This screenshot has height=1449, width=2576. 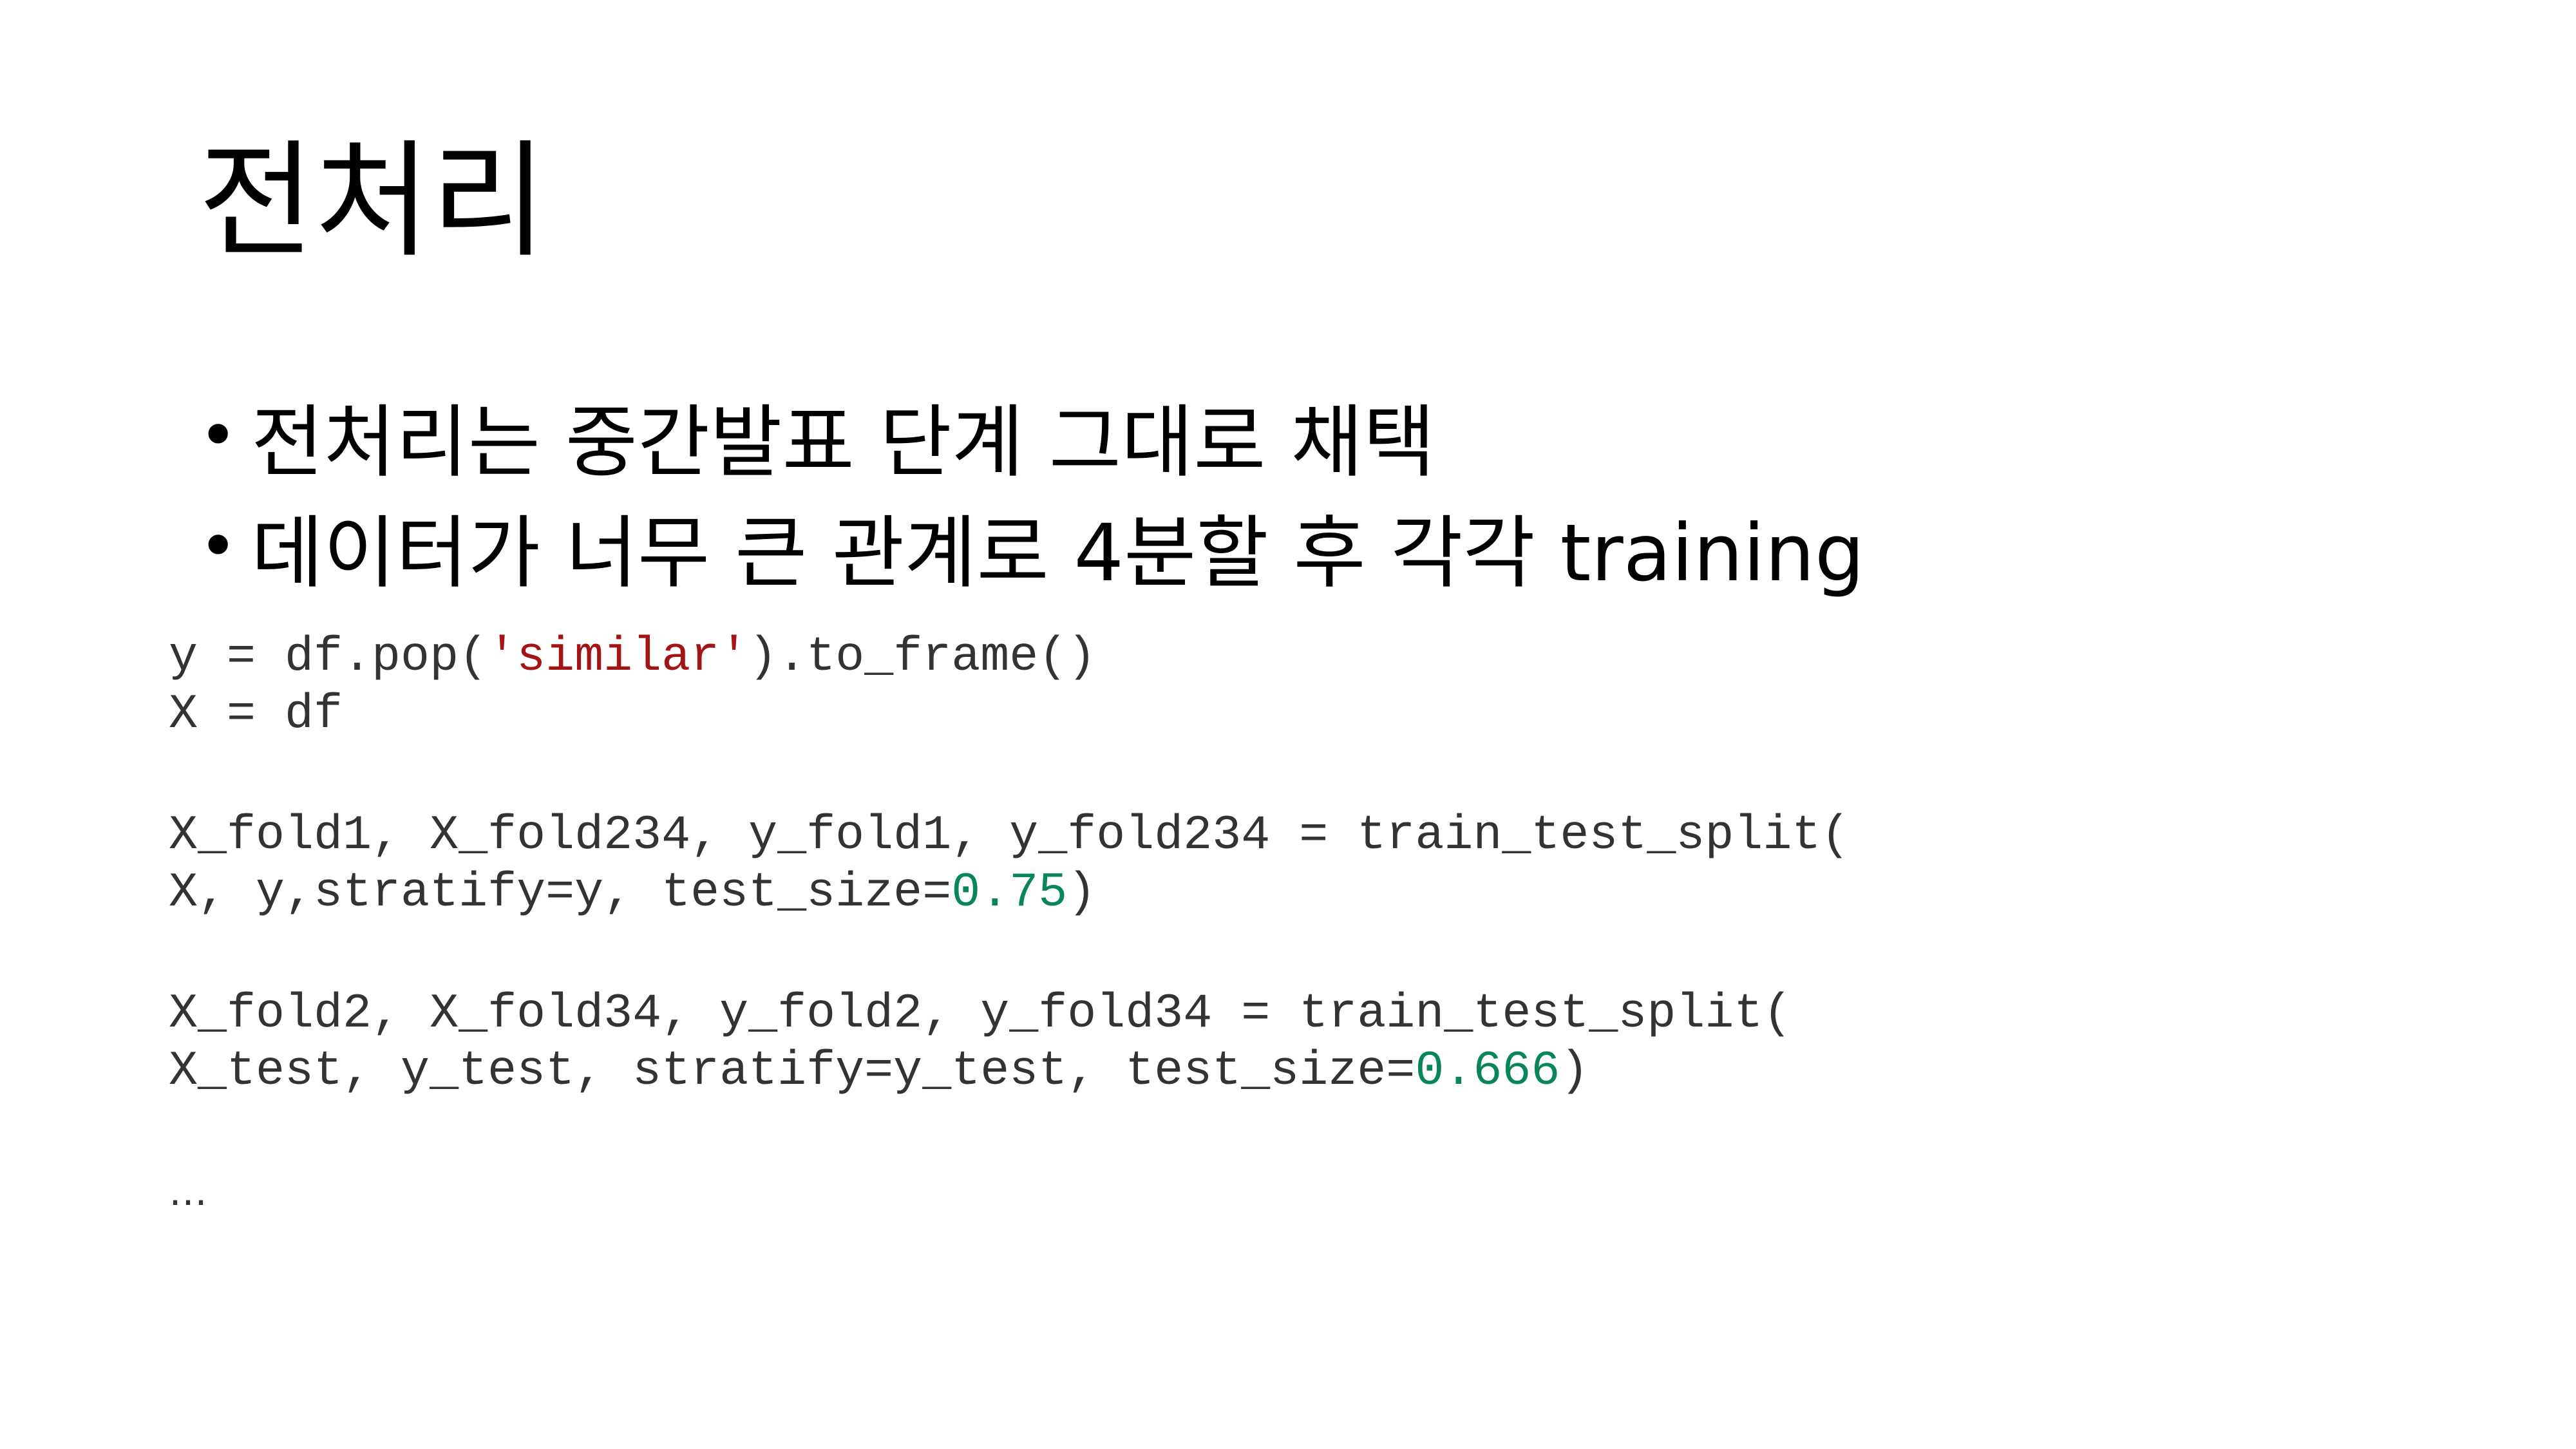 I want to click on code-line-2: X = df, so click(x=256, y=715).